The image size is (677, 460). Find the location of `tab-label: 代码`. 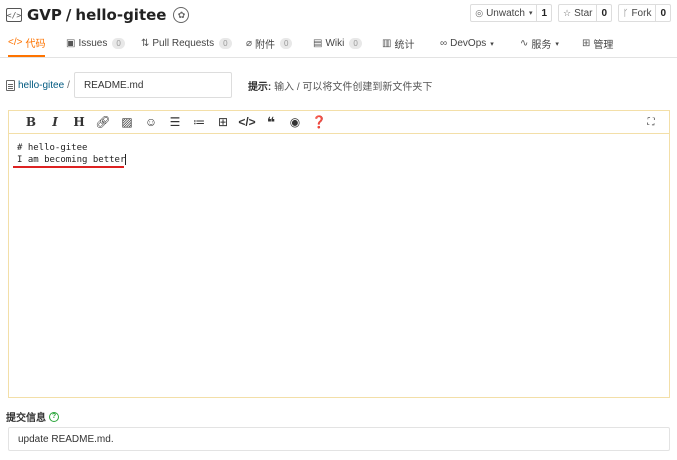

tab-label: 代码 is located at coordinates (35, 44).